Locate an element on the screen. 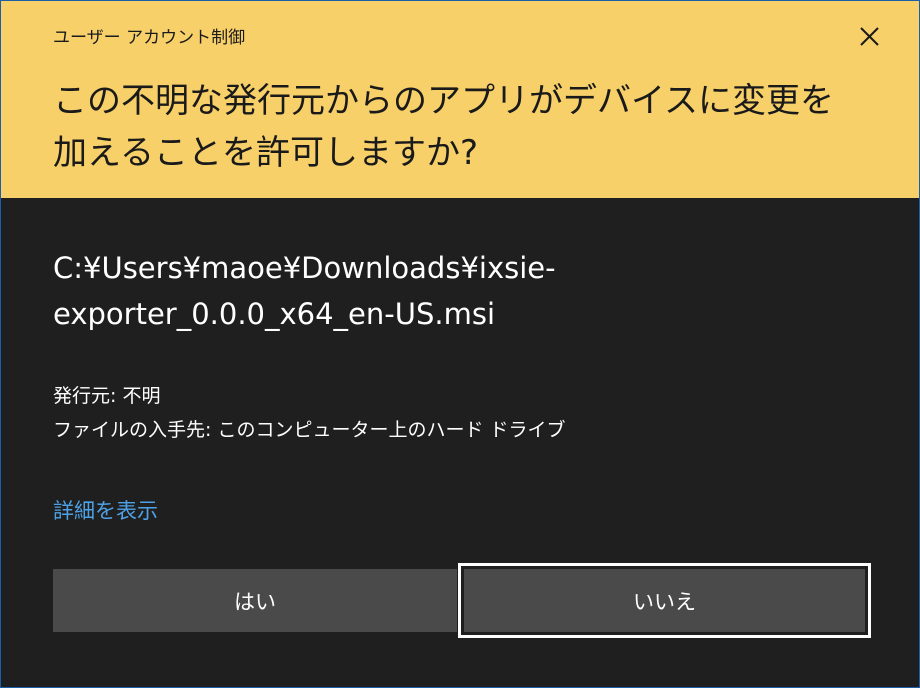 Image resolution: width=920 pixels, height=688 pixels. dialog-caption: ユーザー アカウント制御 is located at coordinates (149, 38).